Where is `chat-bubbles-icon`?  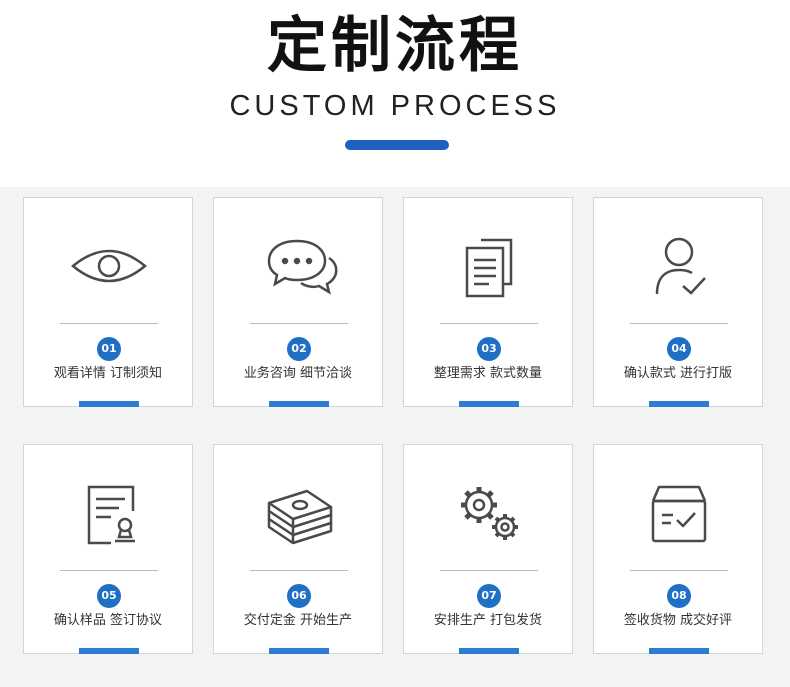
chat-bubbles-icon is located at coordinates (299, 266).